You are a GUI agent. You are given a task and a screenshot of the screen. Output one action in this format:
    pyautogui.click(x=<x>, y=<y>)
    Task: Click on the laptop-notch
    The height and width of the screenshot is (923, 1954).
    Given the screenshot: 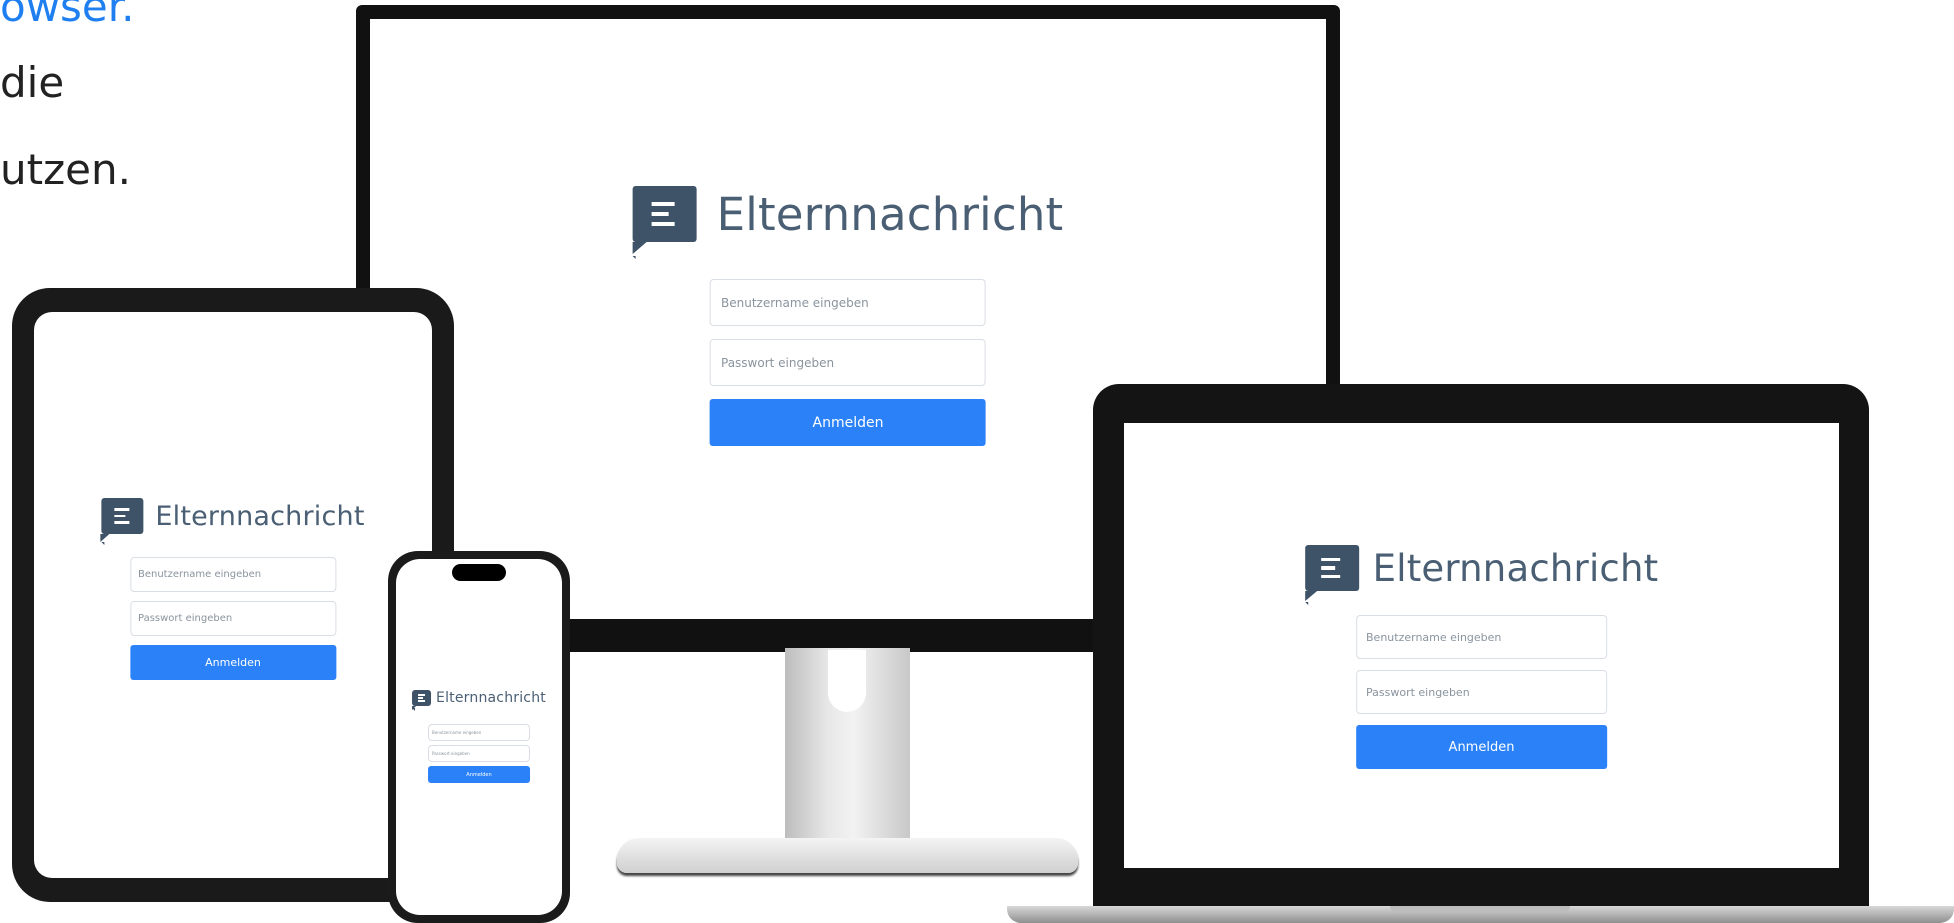 What is the action you would take?
    pyautogui.click(x=1480, y=909)
    